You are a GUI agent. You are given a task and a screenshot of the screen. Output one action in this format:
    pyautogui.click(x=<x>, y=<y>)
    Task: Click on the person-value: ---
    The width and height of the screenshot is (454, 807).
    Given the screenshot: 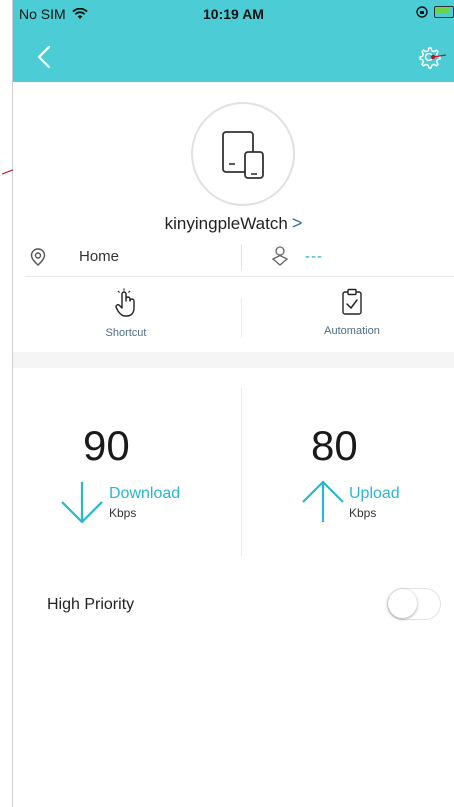 What is the action you would take?
    pyautogui.click(x=314, y=256)
    